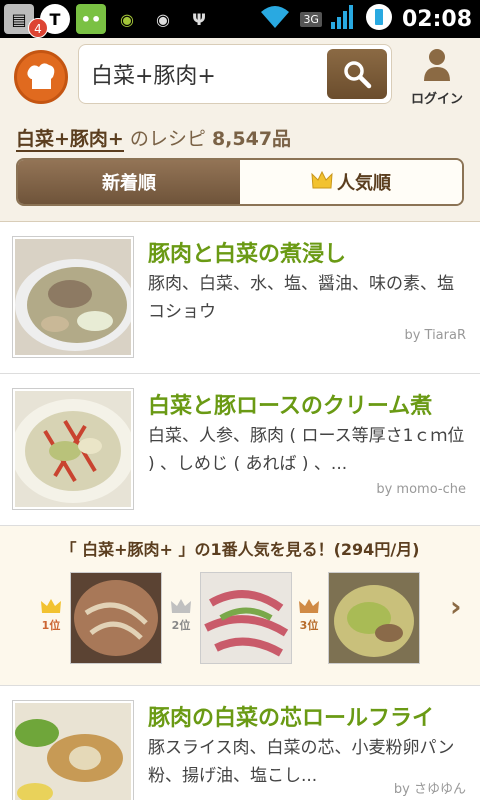 The height and width of the screenshot is (800, 480). Describe the element at coordinates (290, 404) in the screenshot. I see `recipe-title: 白菜と豚ロースのクリーム煮` at that location.